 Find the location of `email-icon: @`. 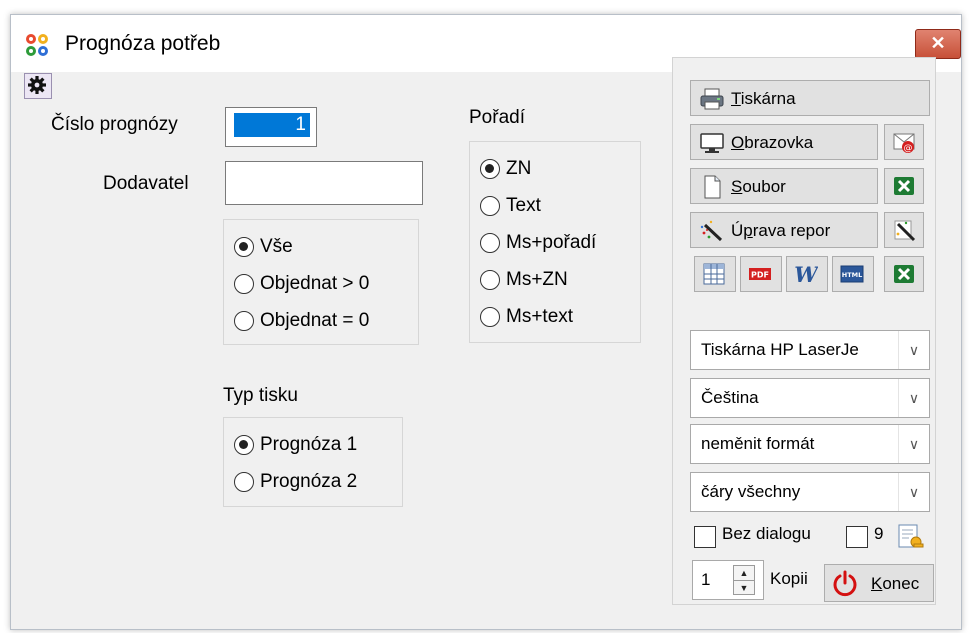

email-icon: @ is located at coordinates (904, 143).